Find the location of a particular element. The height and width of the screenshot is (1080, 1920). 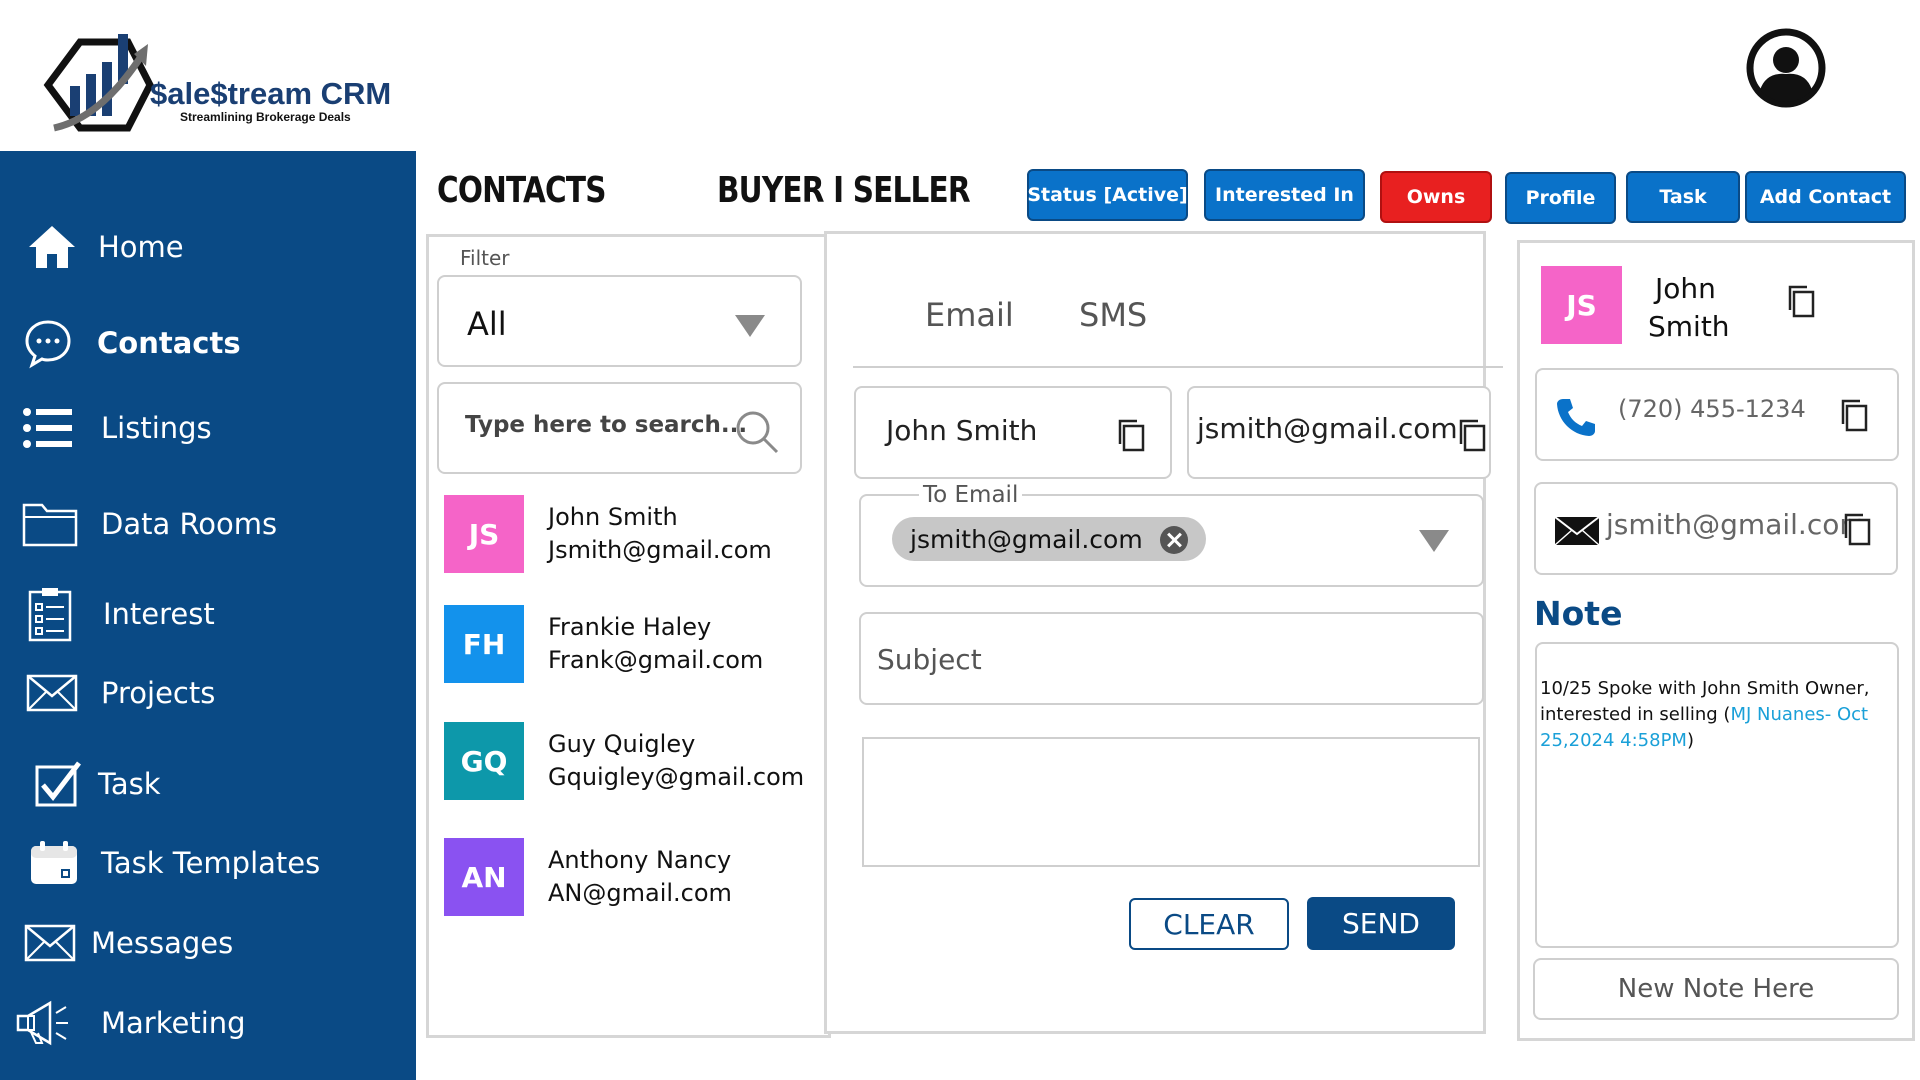

tab-divider is located at coordinates (1178, 367).